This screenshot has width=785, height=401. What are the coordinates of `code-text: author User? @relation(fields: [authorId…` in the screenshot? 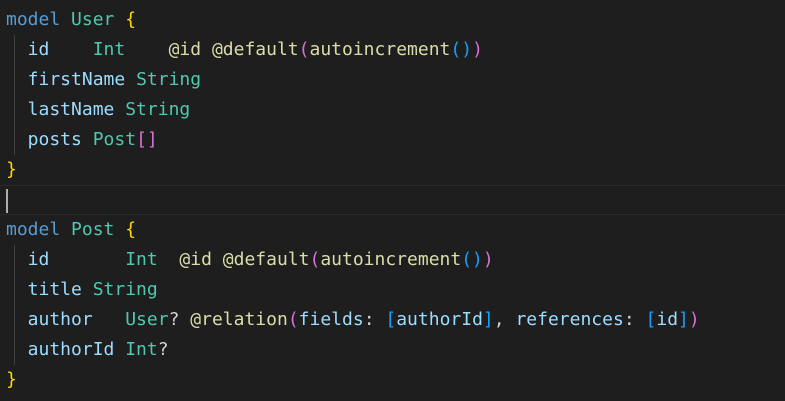 It's located at (353, 320).